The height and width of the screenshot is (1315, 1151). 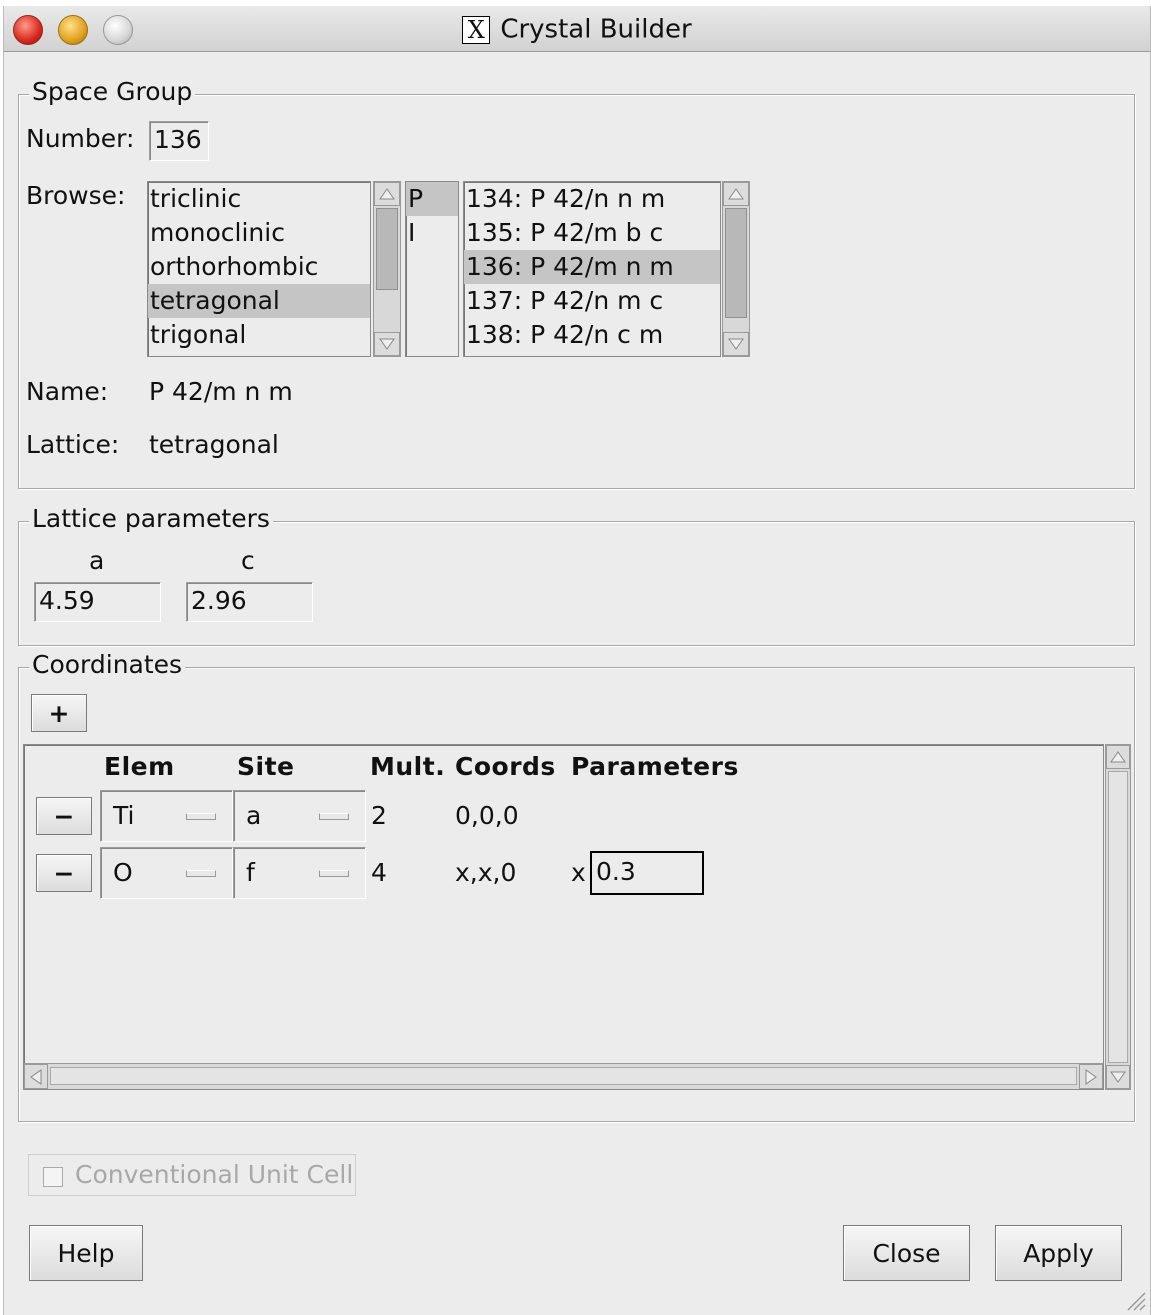 I want to click on param-x-field: 0.3, so click(x=647, y=873).